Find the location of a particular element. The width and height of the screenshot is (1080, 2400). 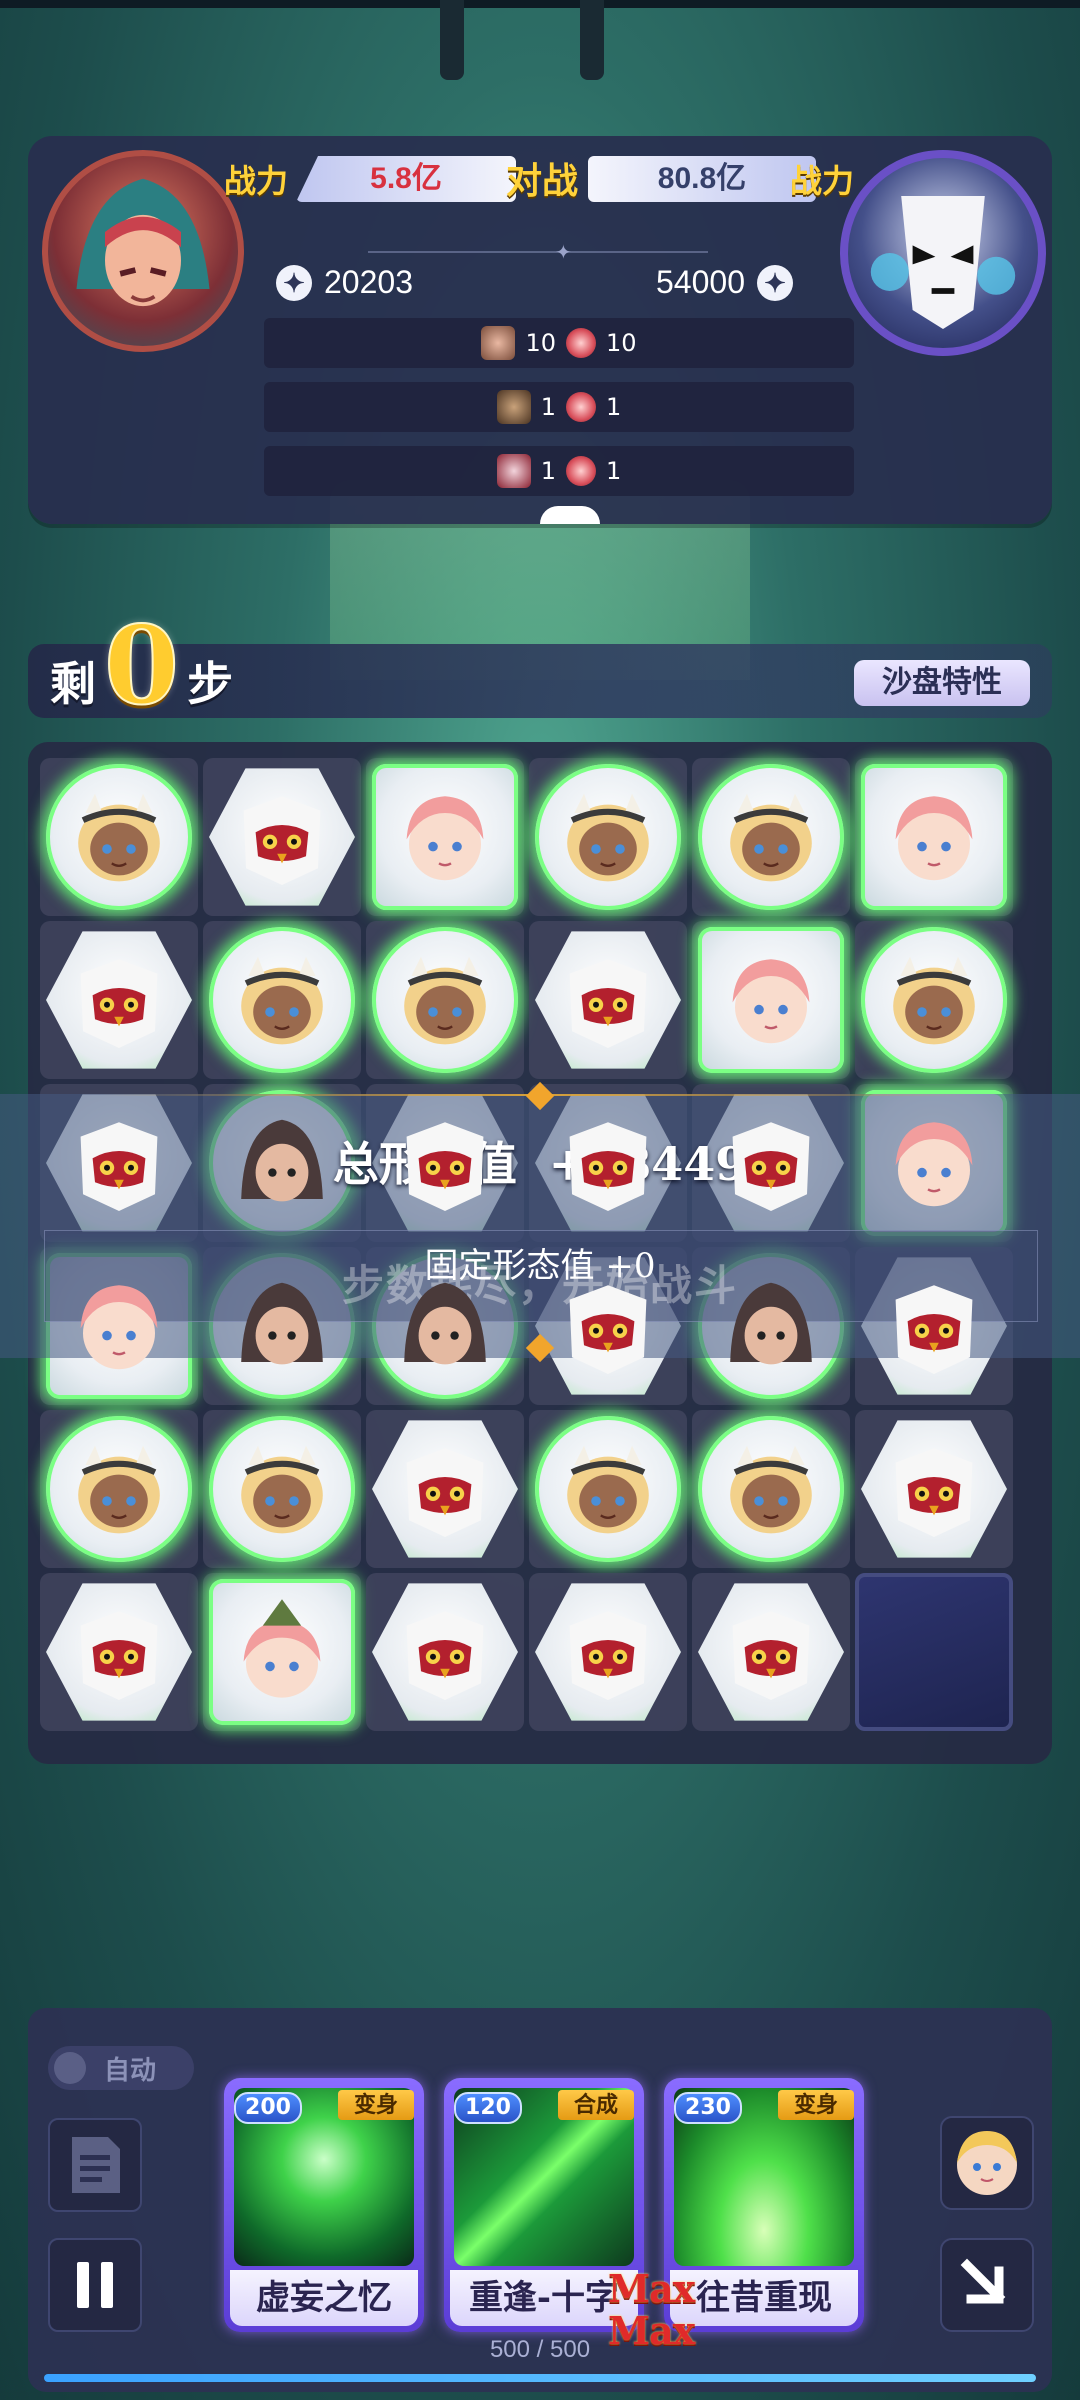

energy-text: 500 / 500 is located at coordinates (540, 2349).